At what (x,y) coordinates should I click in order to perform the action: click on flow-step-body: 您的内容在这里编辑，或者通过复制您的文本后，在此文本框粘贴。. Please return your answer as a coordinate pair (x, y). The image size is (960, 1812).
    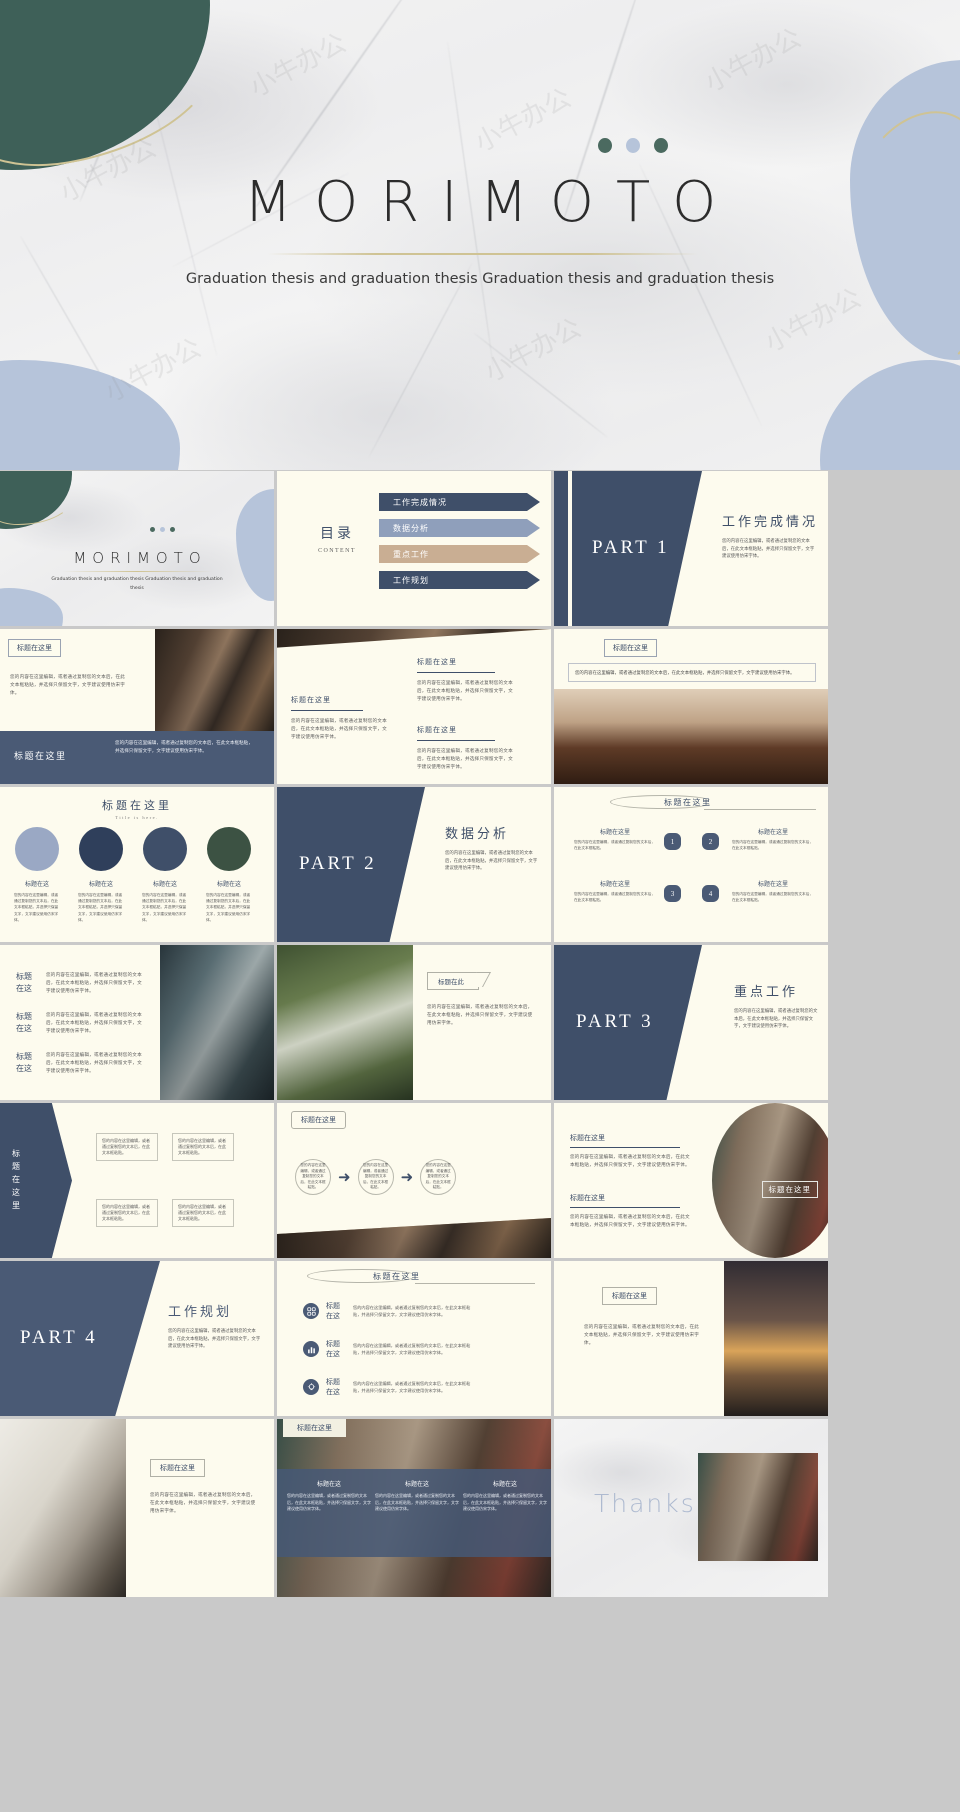
    Looking at the image, I should click on (313, 1176).